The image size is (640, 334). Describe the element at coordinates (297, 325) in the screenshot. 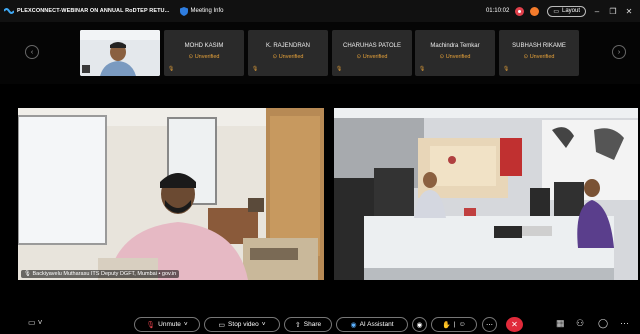

I see `share-icon: ⇧` at that location.